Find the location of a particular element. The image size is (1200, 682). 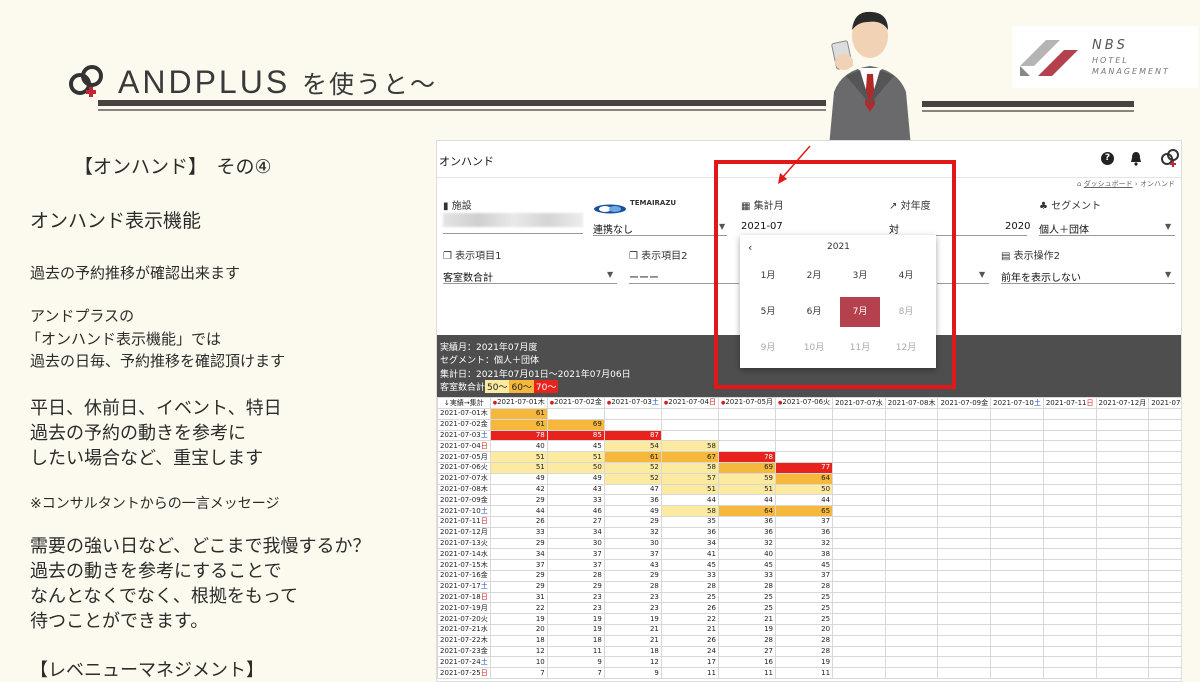

temairazu-select: 連携なし is located at coordinates (613, 228).